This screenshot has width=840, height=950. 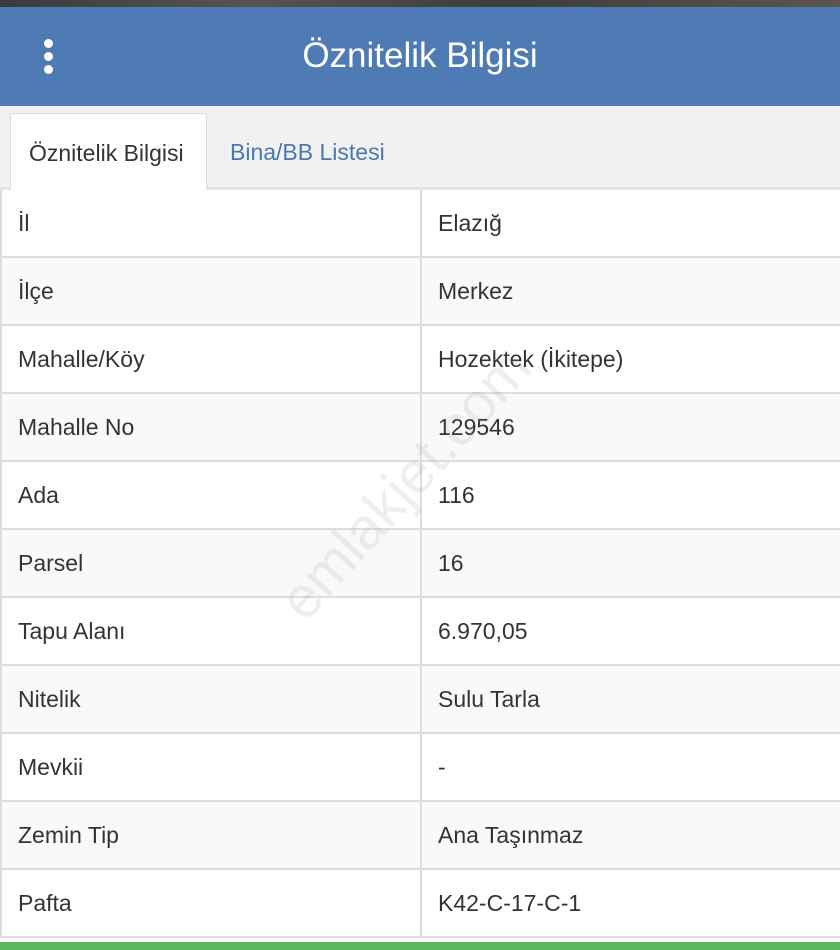 I want to click on table-row: Tapu Alanı 6.970,05, so click(x=421, y=632).